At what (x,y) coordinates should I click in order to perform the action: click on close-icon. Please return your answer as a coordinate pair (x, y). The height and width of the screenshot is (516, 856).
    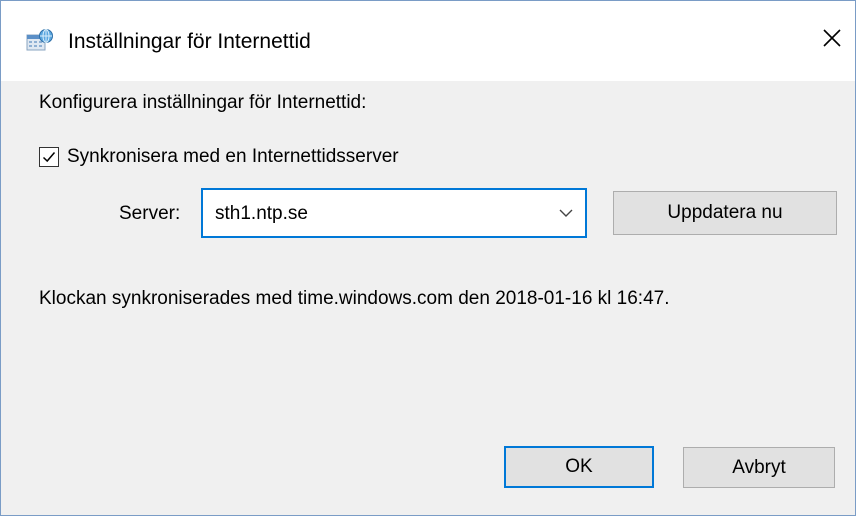
    Looking at the image, I should click on (832, 40).